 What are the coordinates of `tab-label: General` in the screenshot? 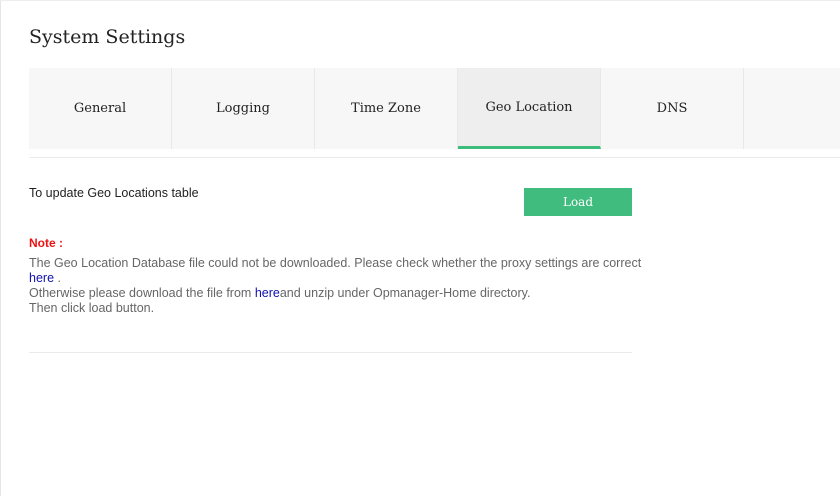 It's located at (100, 108).